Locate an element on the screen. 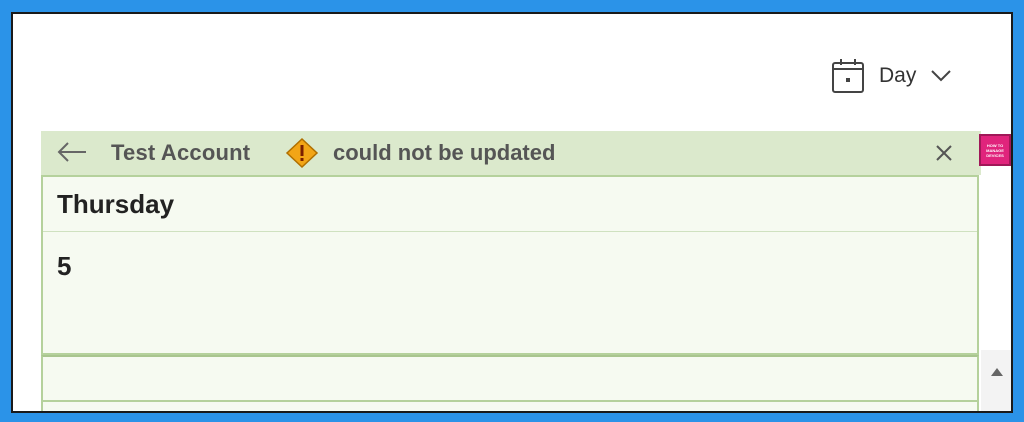 This screenshot has height=422, width=1024. account-name: Test Account is located at coordinates (181, 152).